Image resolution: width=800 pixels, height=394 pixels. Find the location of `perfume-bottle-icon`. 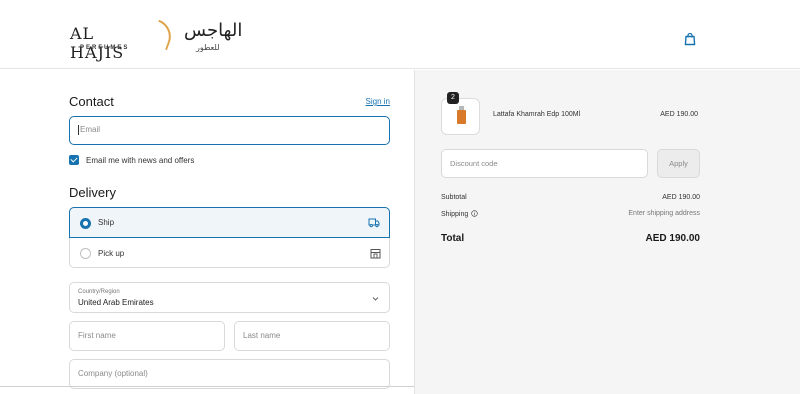

perfume-bottle-icon is located at coordinates (461, 115).